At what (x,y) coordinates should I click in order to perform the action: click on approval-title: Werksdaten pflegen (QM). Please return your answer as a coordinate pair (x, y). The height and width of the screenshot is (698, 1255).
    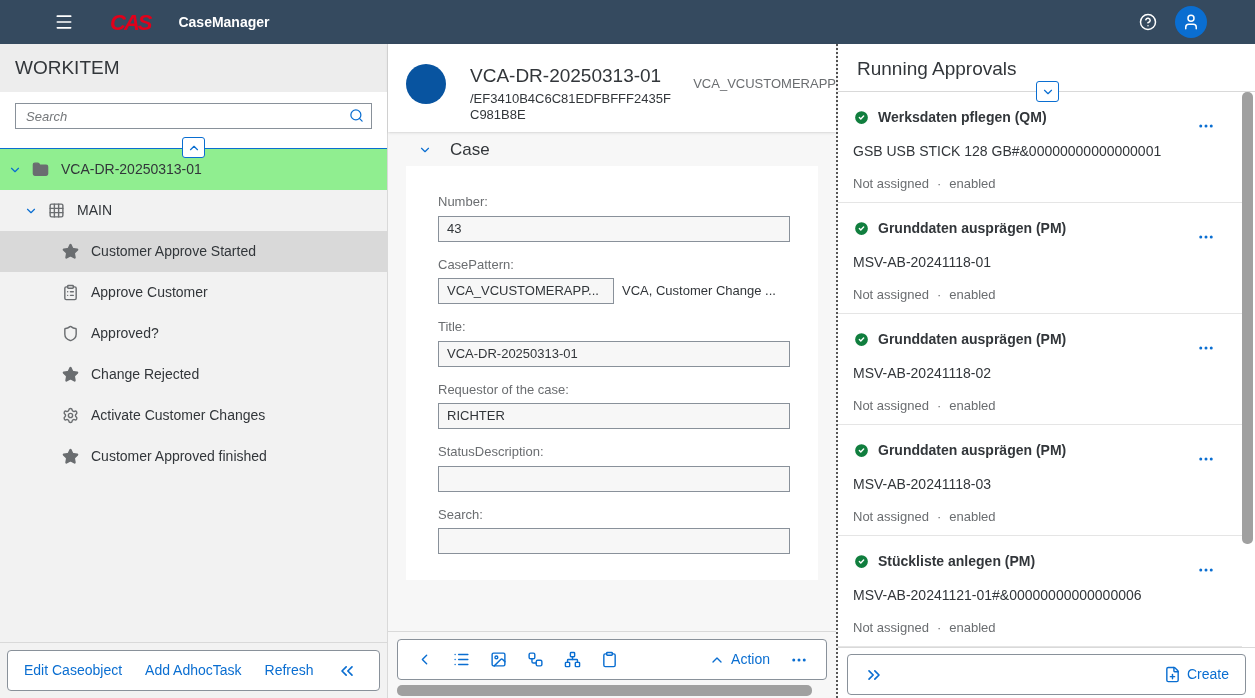
    Looking at the image, I should click on (962, 117).